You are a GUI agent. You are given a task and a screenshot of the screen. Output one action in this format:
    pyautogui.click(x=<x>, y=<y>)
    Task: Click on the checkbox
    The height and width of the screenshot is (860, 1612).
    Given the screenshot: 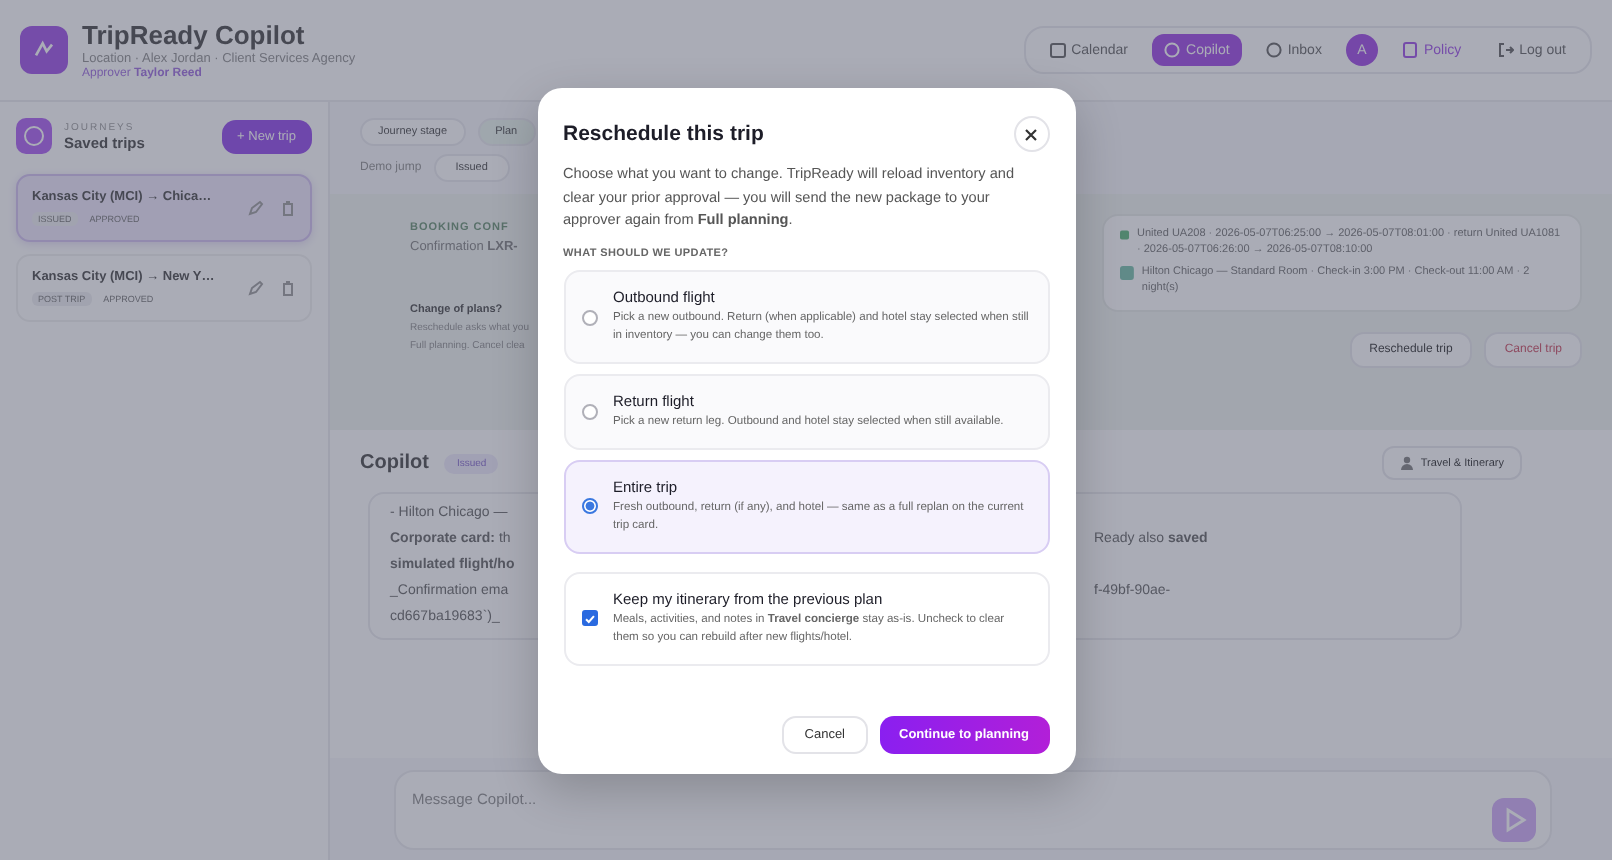 What is the action you would take?
    pyautogui.click(x=589, y=618)
    